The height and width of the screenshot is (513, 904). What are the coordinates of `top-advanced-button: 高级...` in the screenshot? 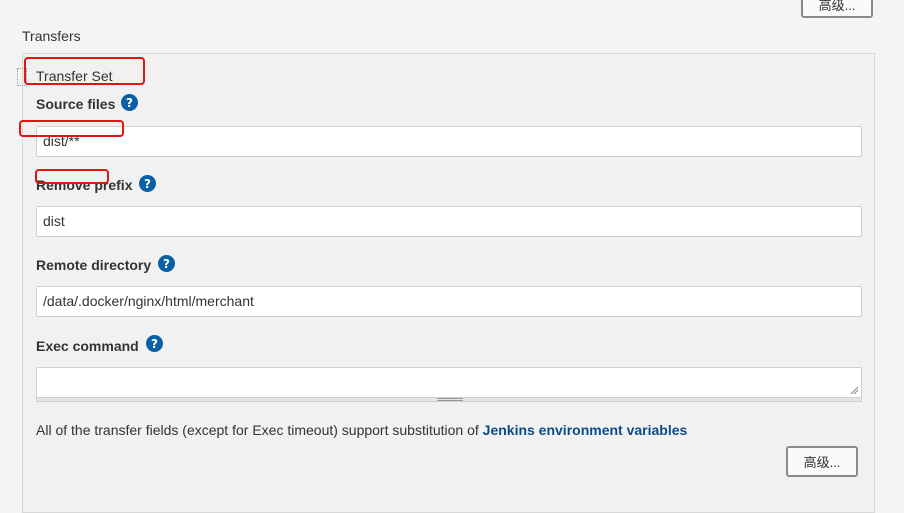 It's located at (837, 9).